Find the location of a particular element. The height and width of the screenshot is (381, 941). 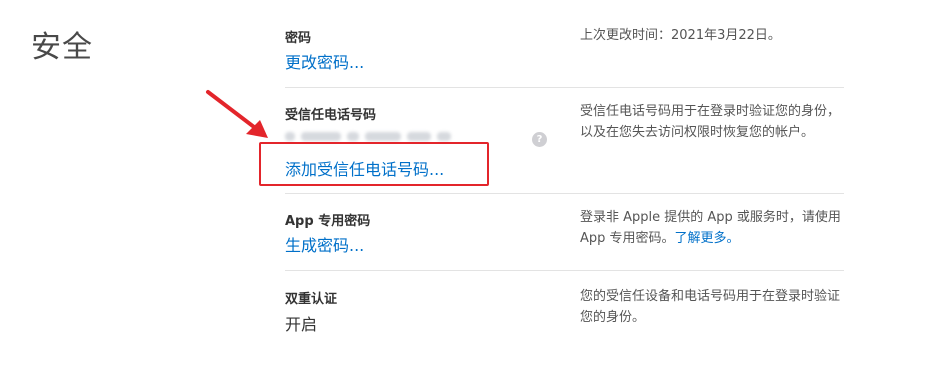

app-password-label: App 专用密码 is located at coordinates (328, 221).